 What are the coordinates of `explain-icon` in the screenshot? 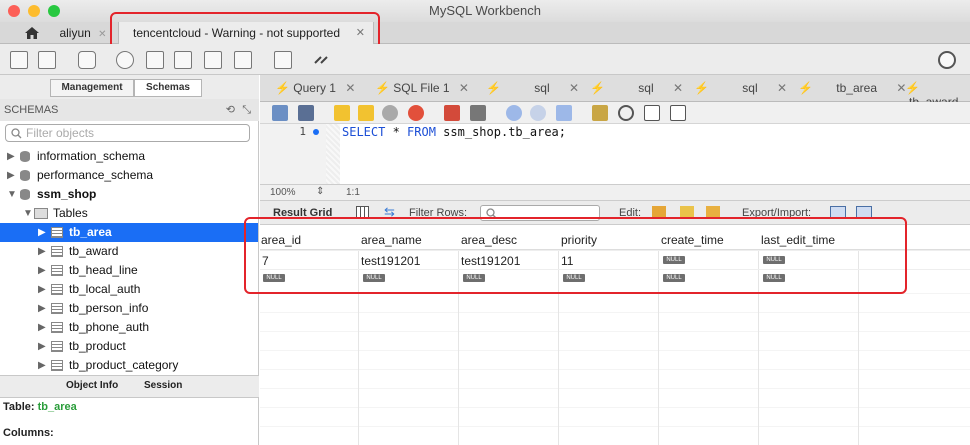 It's located at (390, 113).